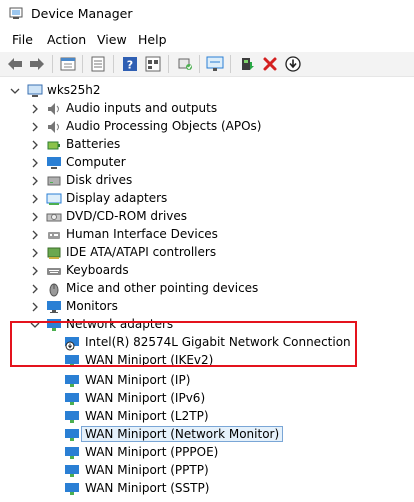 This screenshot has height=502, width=414. I want to click on device-label: WAN Miniport (SSTP), so click(147, 488).